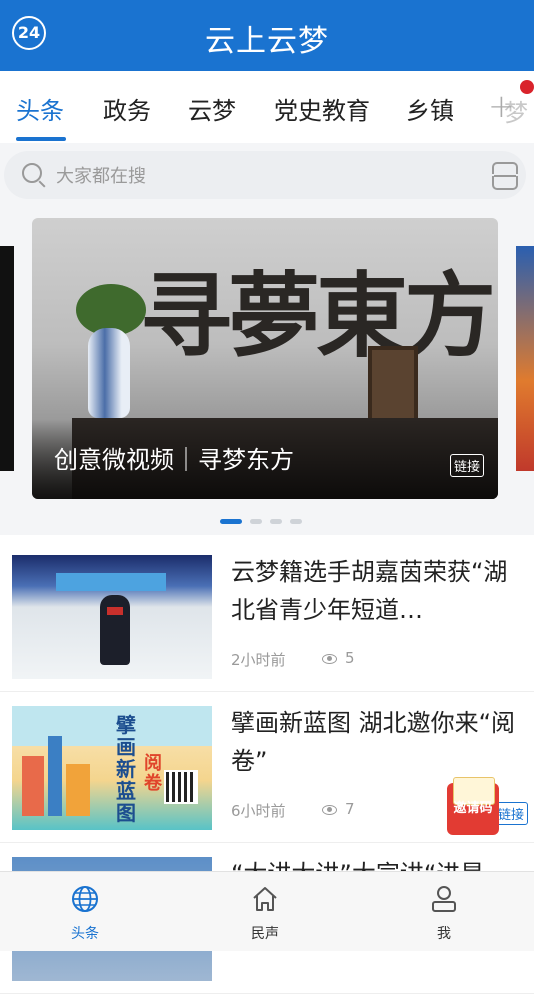 The image size is (534, 994). Describe the element at coordinates (153, 773) in the screenshot. I see `poster-subtitle: 阅卷` at that location.